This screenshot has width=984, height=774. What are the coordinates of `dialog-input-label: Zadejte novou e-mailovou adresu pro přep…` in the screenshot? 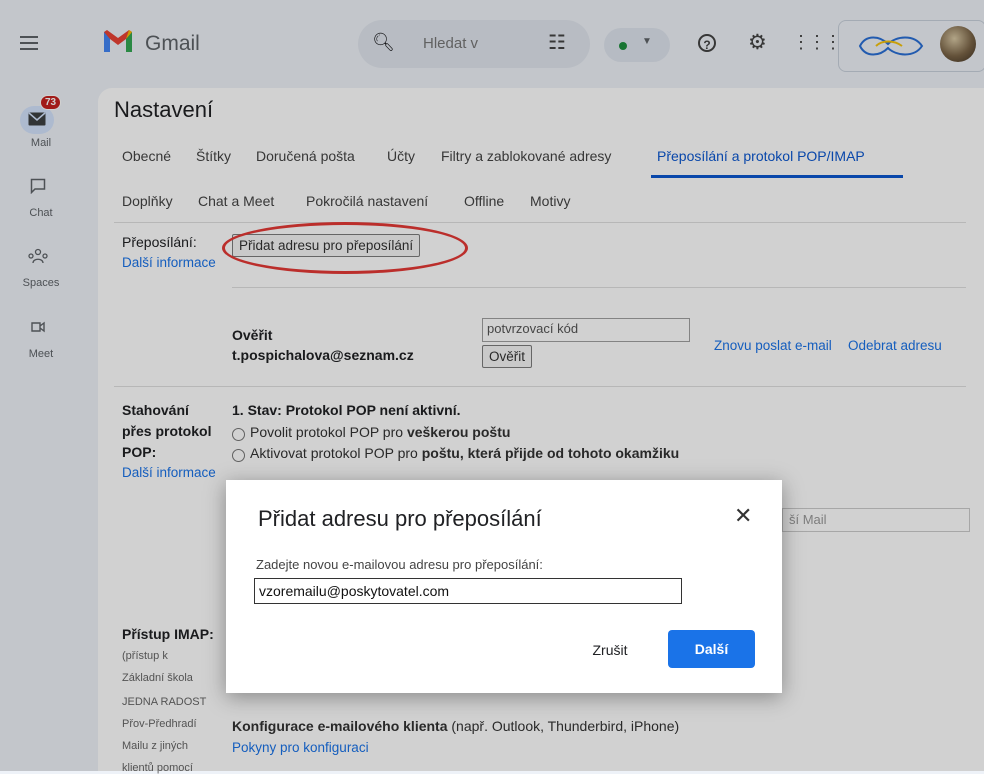 It's located at (399, 564).